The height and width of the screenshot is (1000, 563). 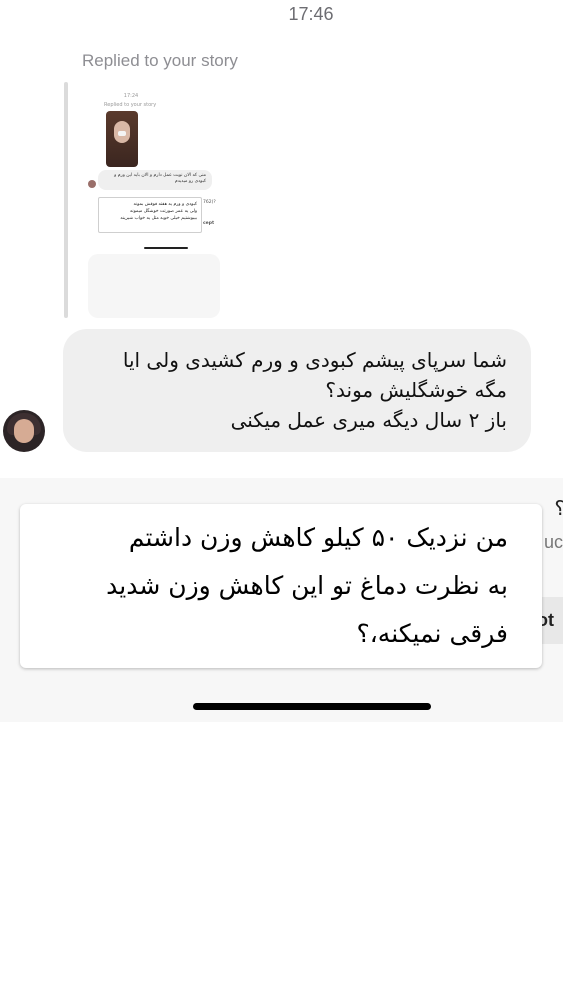 What do you see at coordinates (558, 508) in the screenshot?
I see `background-fragment: ؟` at bounding box center [558, 508].